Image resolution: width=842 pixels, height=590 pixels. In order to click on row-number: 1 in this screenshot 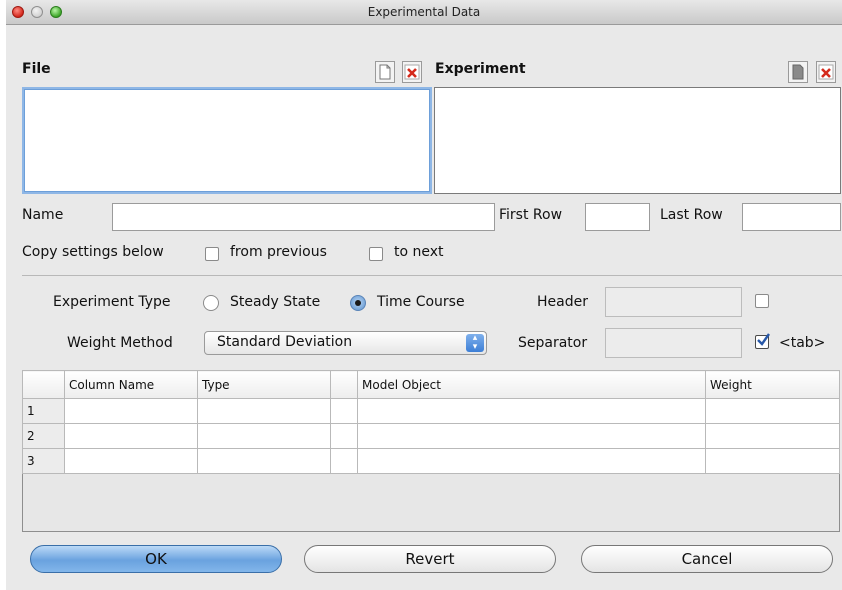, I will do `click(43, 411)`.